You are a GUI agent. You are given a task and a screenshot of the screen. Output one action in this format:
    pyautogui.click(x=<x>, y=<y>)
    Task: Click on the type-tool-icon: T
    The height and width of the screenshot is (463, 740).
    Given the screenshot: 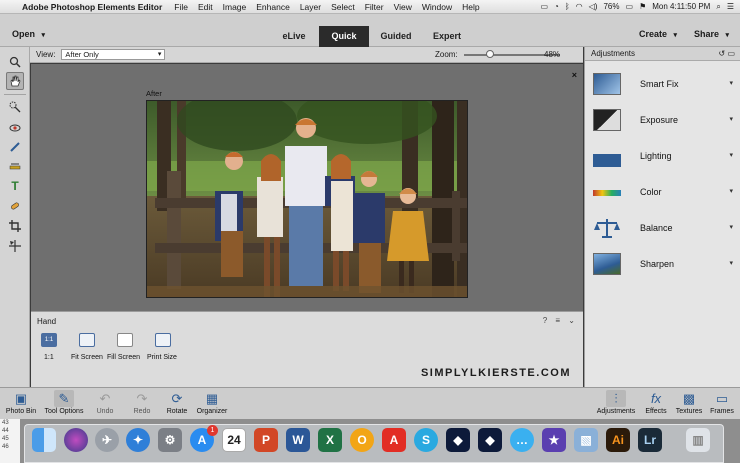 What is the action you would take?
    pyautogui.click(x=15, y=186)
    